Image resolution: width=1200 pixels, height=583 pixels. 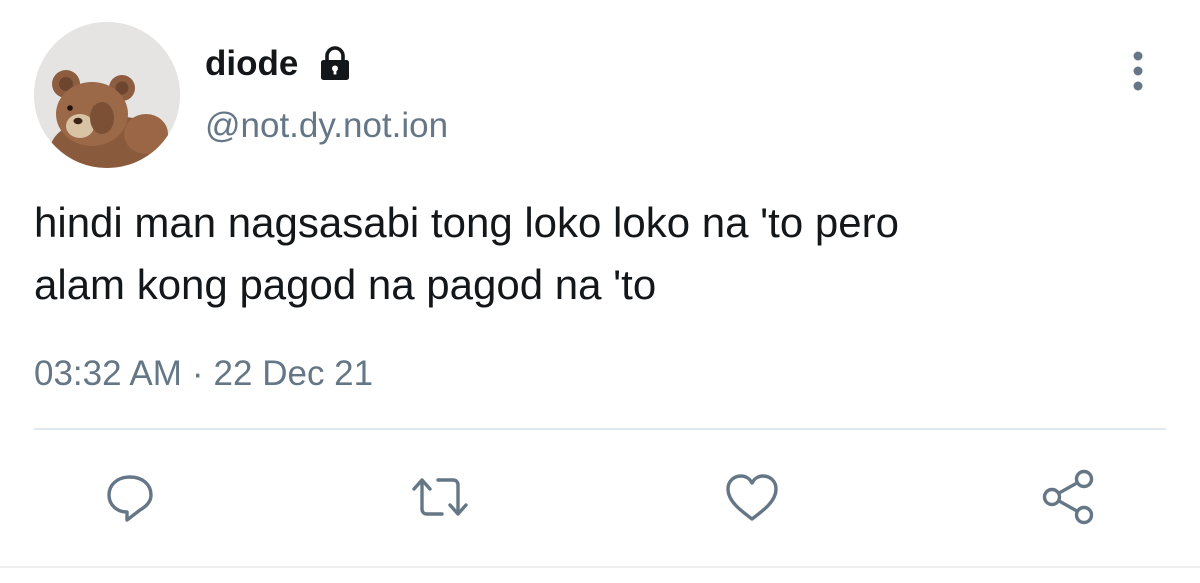 I want to click on retweet-icon, so click(x=440, y=497).